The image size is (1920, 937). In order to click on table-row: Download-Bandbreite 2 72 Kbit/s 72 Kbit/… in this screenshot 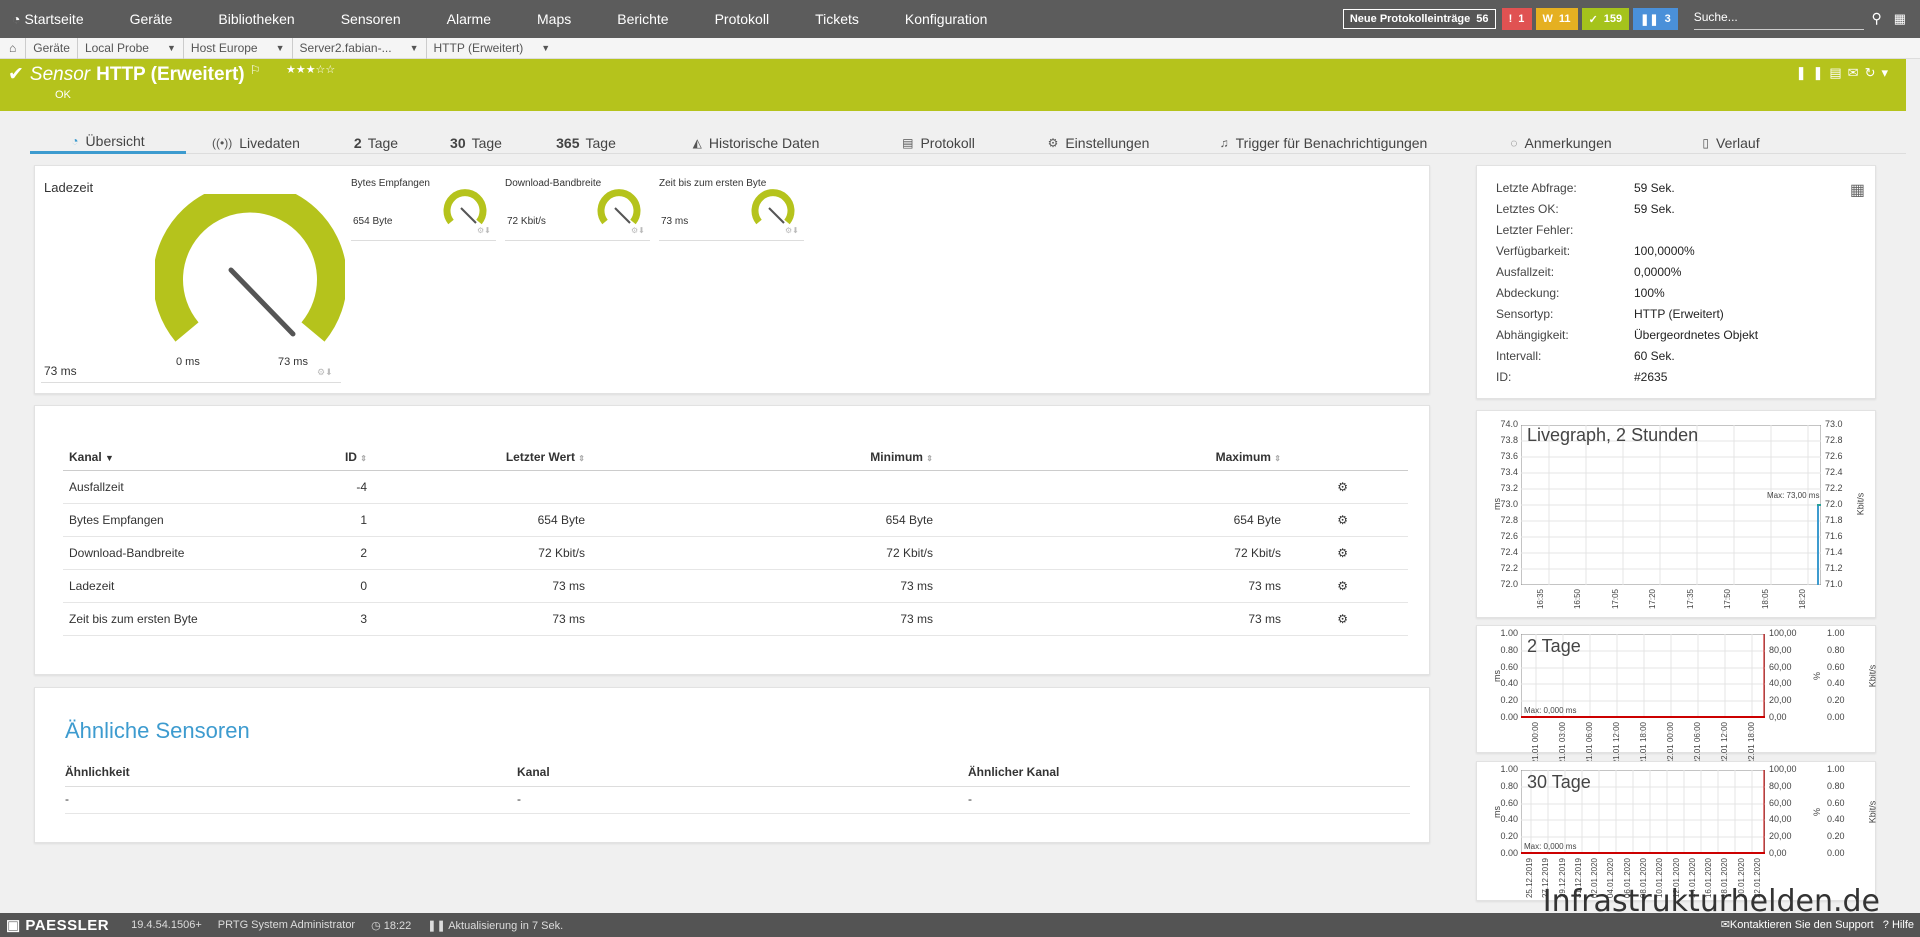, I will do `click(735, 553)`.